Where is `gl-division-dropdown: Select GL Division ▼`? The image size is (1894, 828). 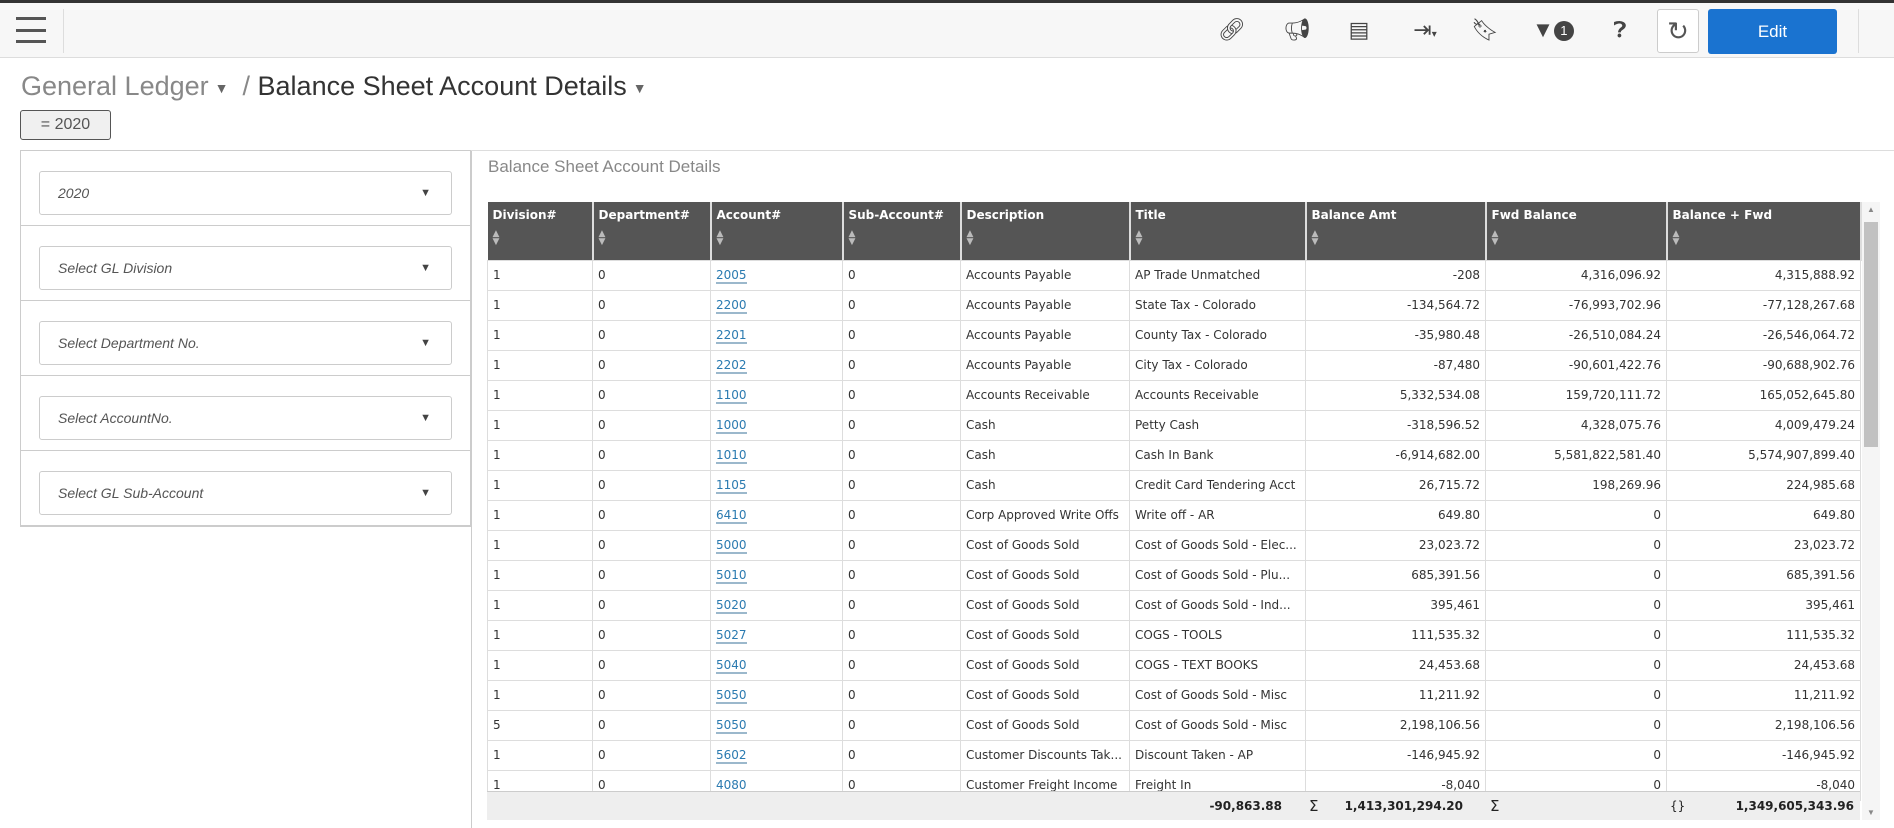
gl-division-dropdown: Select GL Division ▼ is located at coordinates (245, 268).